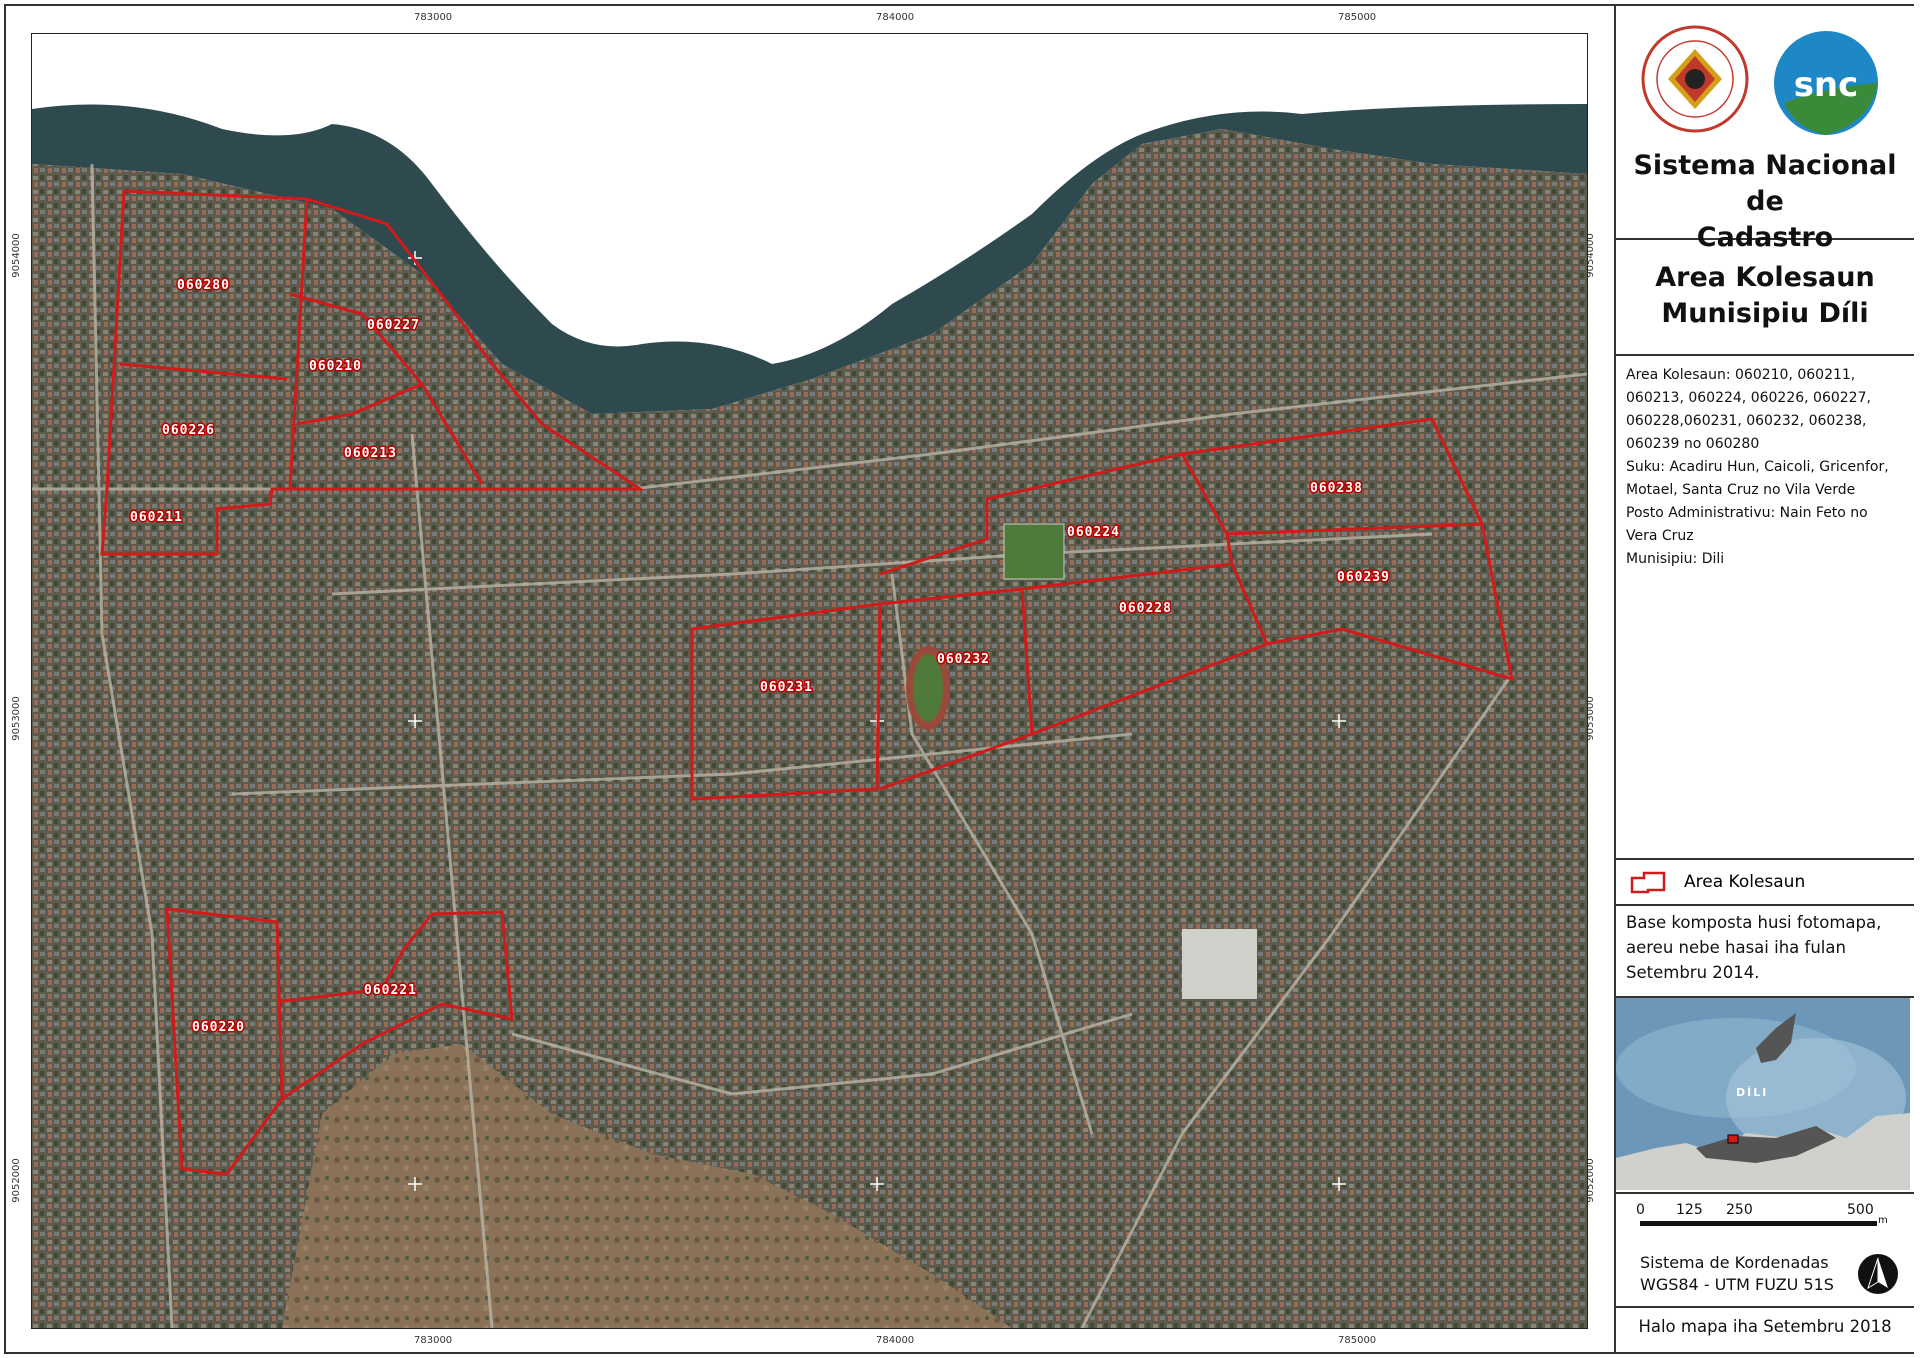 Image resolution: width=1920 pixels, height=1358 pixels. I want to click on zone-label-060232: 060232, so click(963, 659).